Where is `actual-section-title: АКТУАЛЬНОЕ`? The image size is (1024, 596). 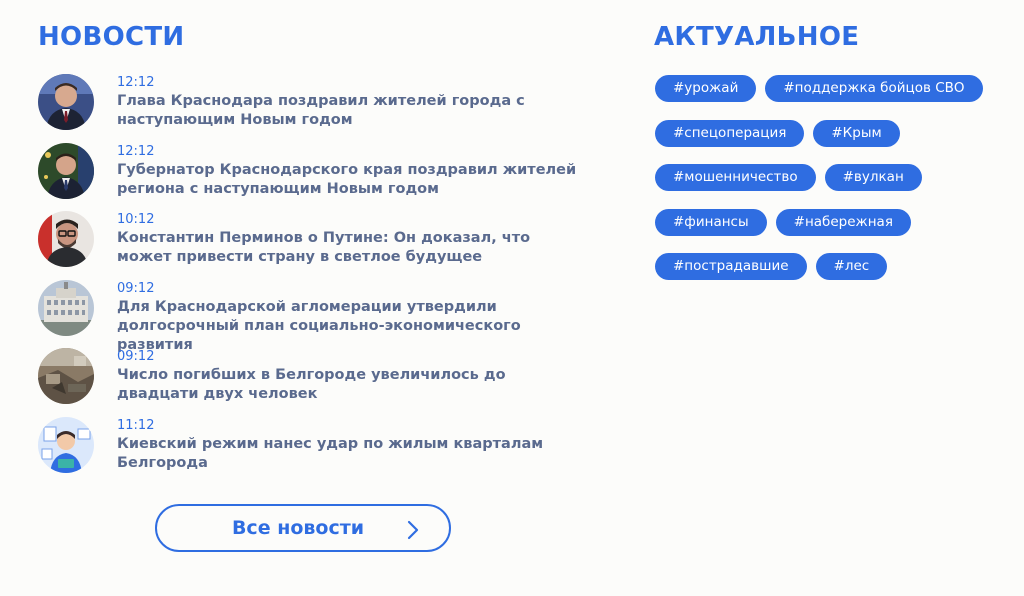 actual-section-title: АКТУАЛЬНОЕ is located at coordinates (757, 37).